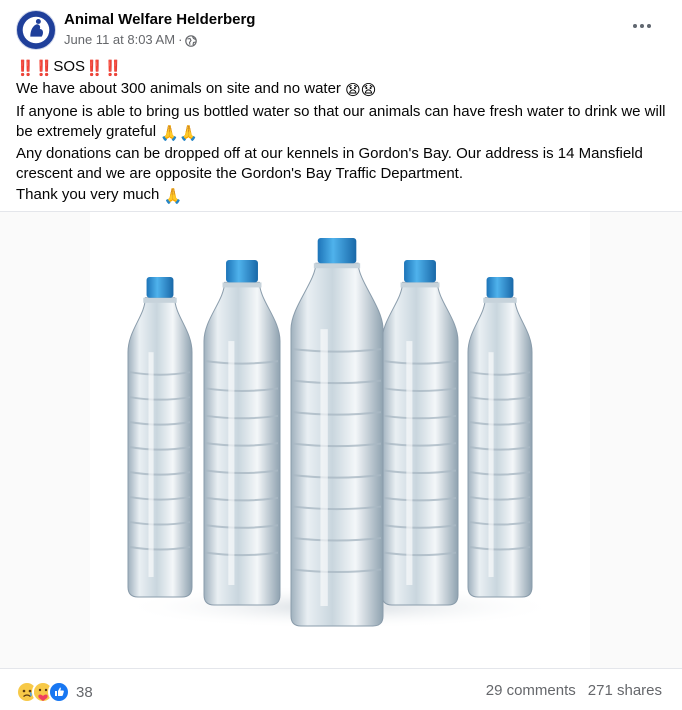  I want to click on page-avatar, so click(36, 30).